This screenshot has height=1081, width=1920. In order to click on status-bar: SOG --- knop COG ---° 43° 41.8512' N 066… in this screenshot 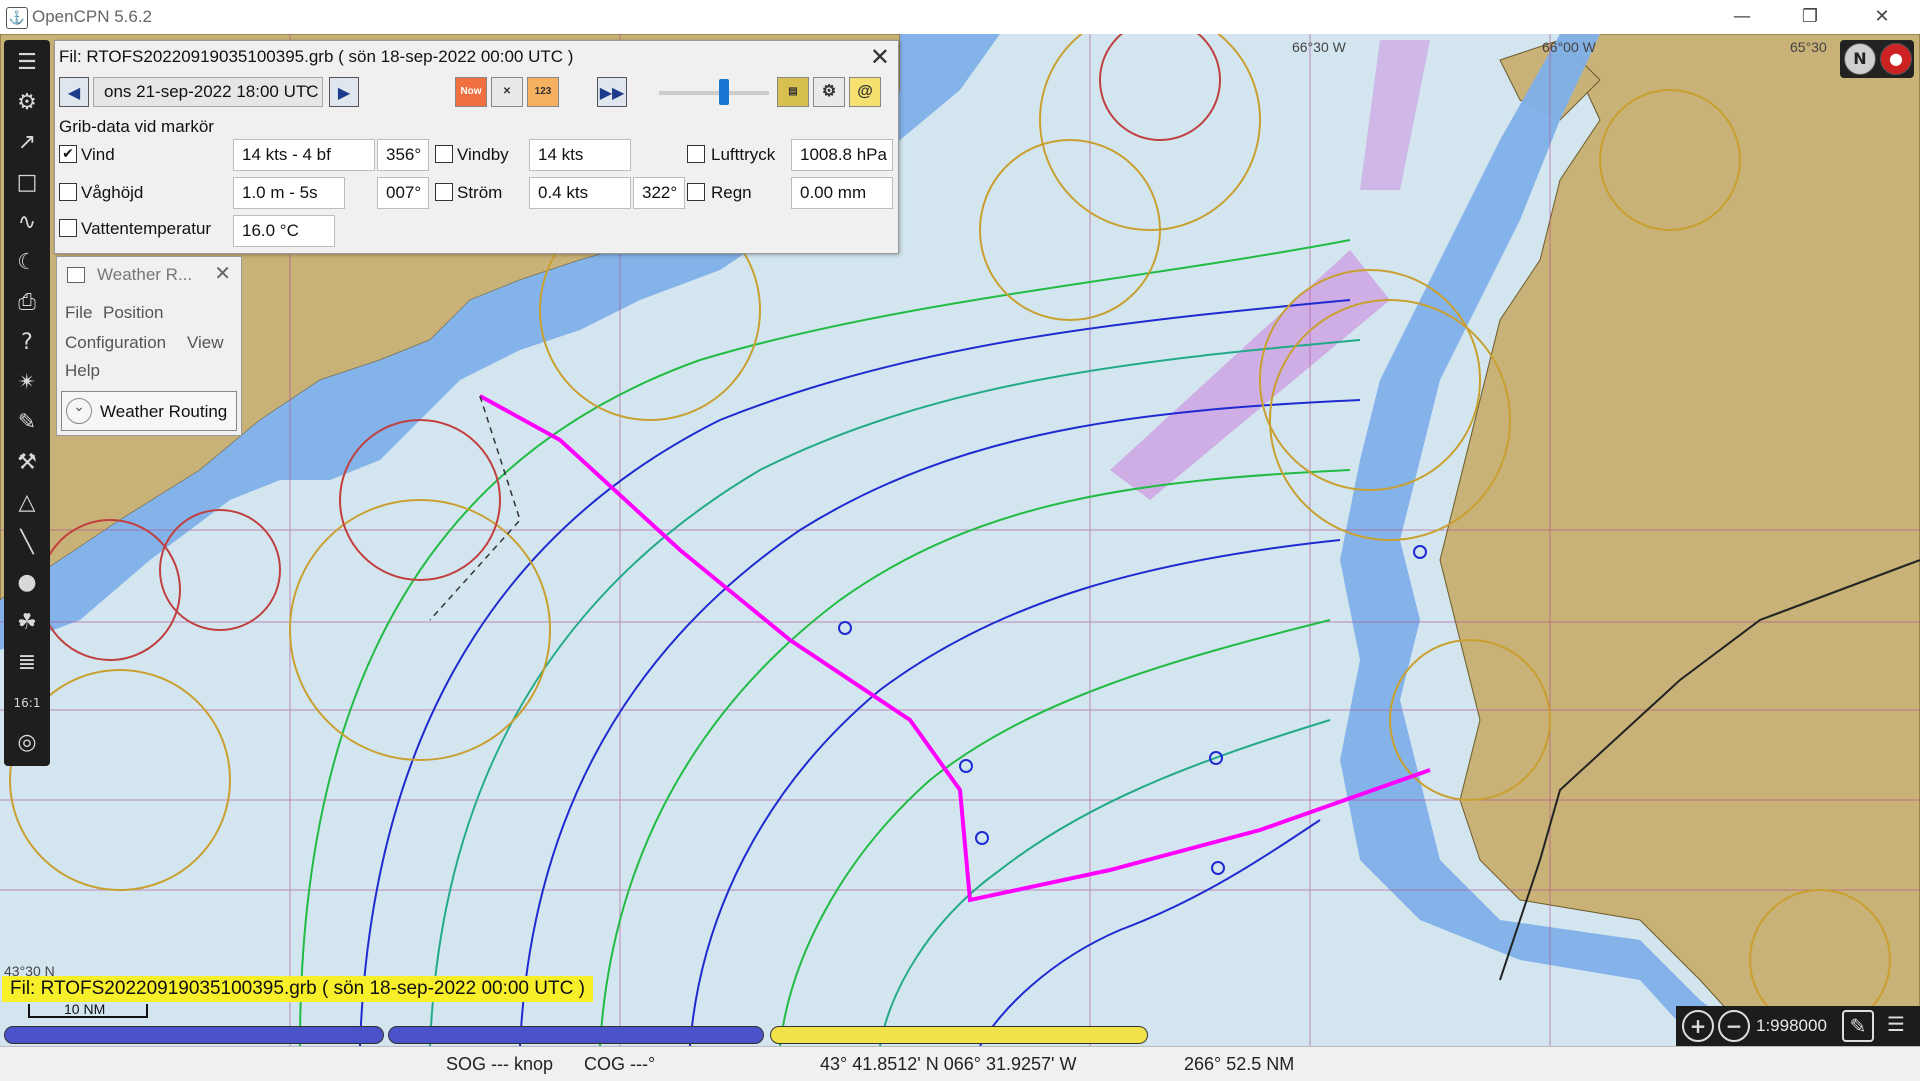, I will do `click(960, 1063)`.